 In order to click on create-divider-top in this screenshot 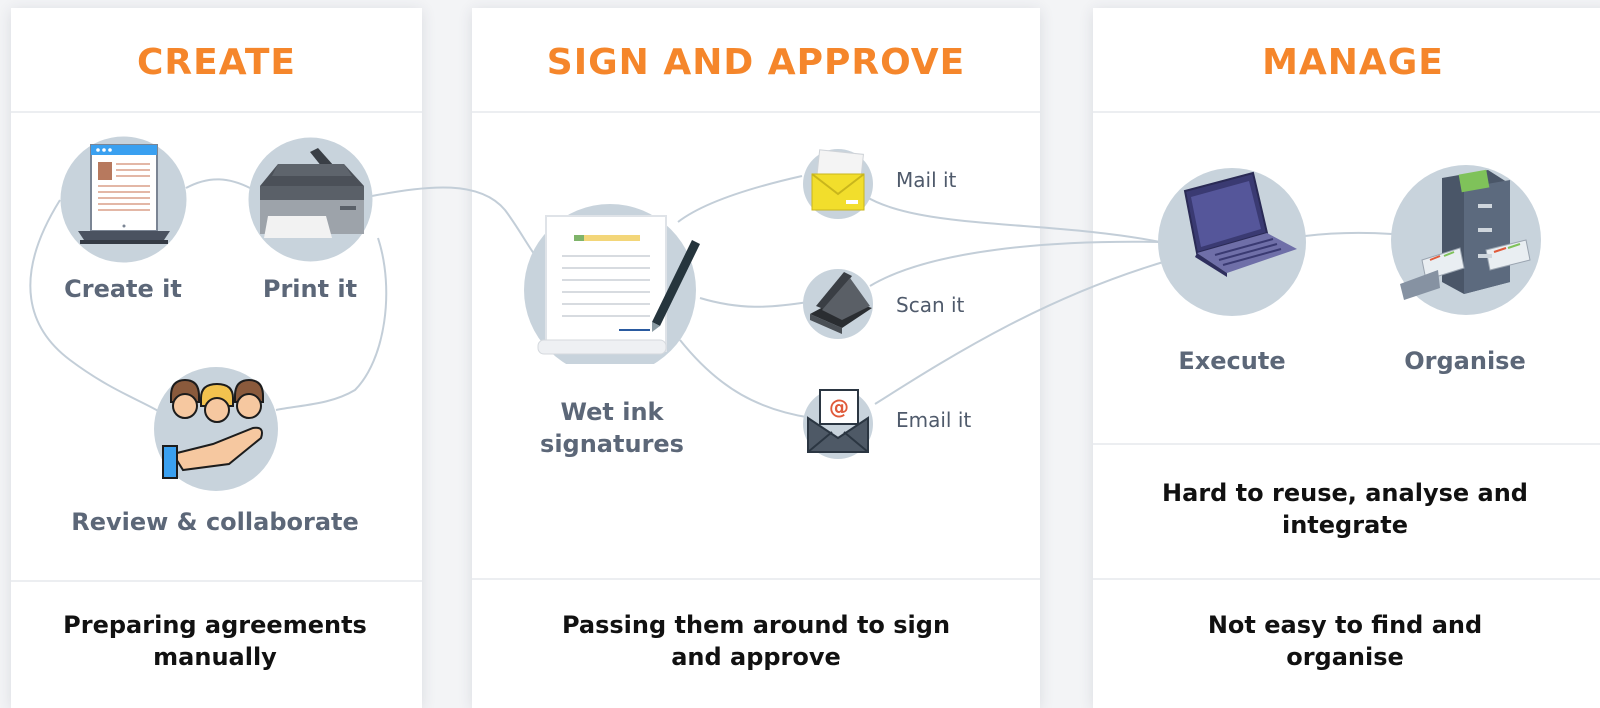, I will do `click(216, 112)`.